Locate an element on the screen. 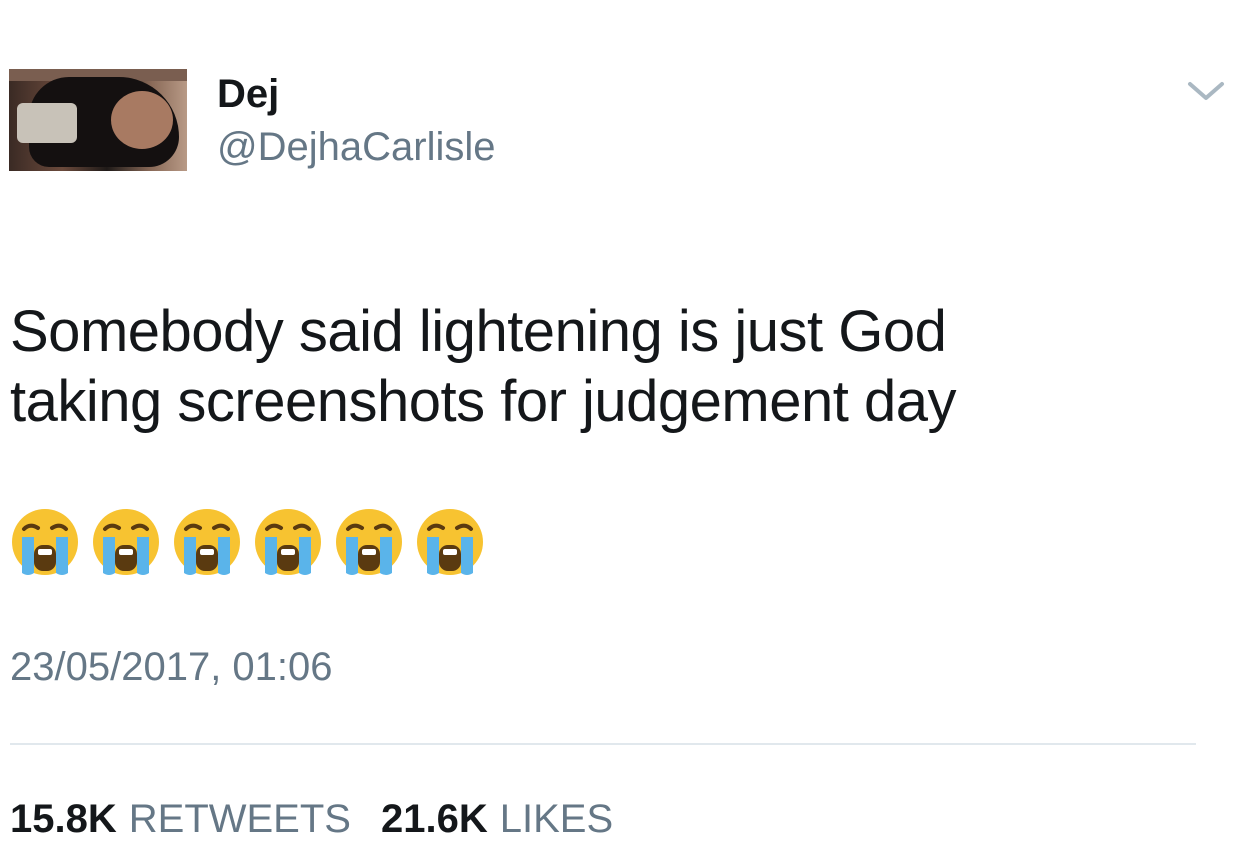  tweet-stats: 15.8K RETWEETS 21.6K LIKES is located at coordinates (311, 819).